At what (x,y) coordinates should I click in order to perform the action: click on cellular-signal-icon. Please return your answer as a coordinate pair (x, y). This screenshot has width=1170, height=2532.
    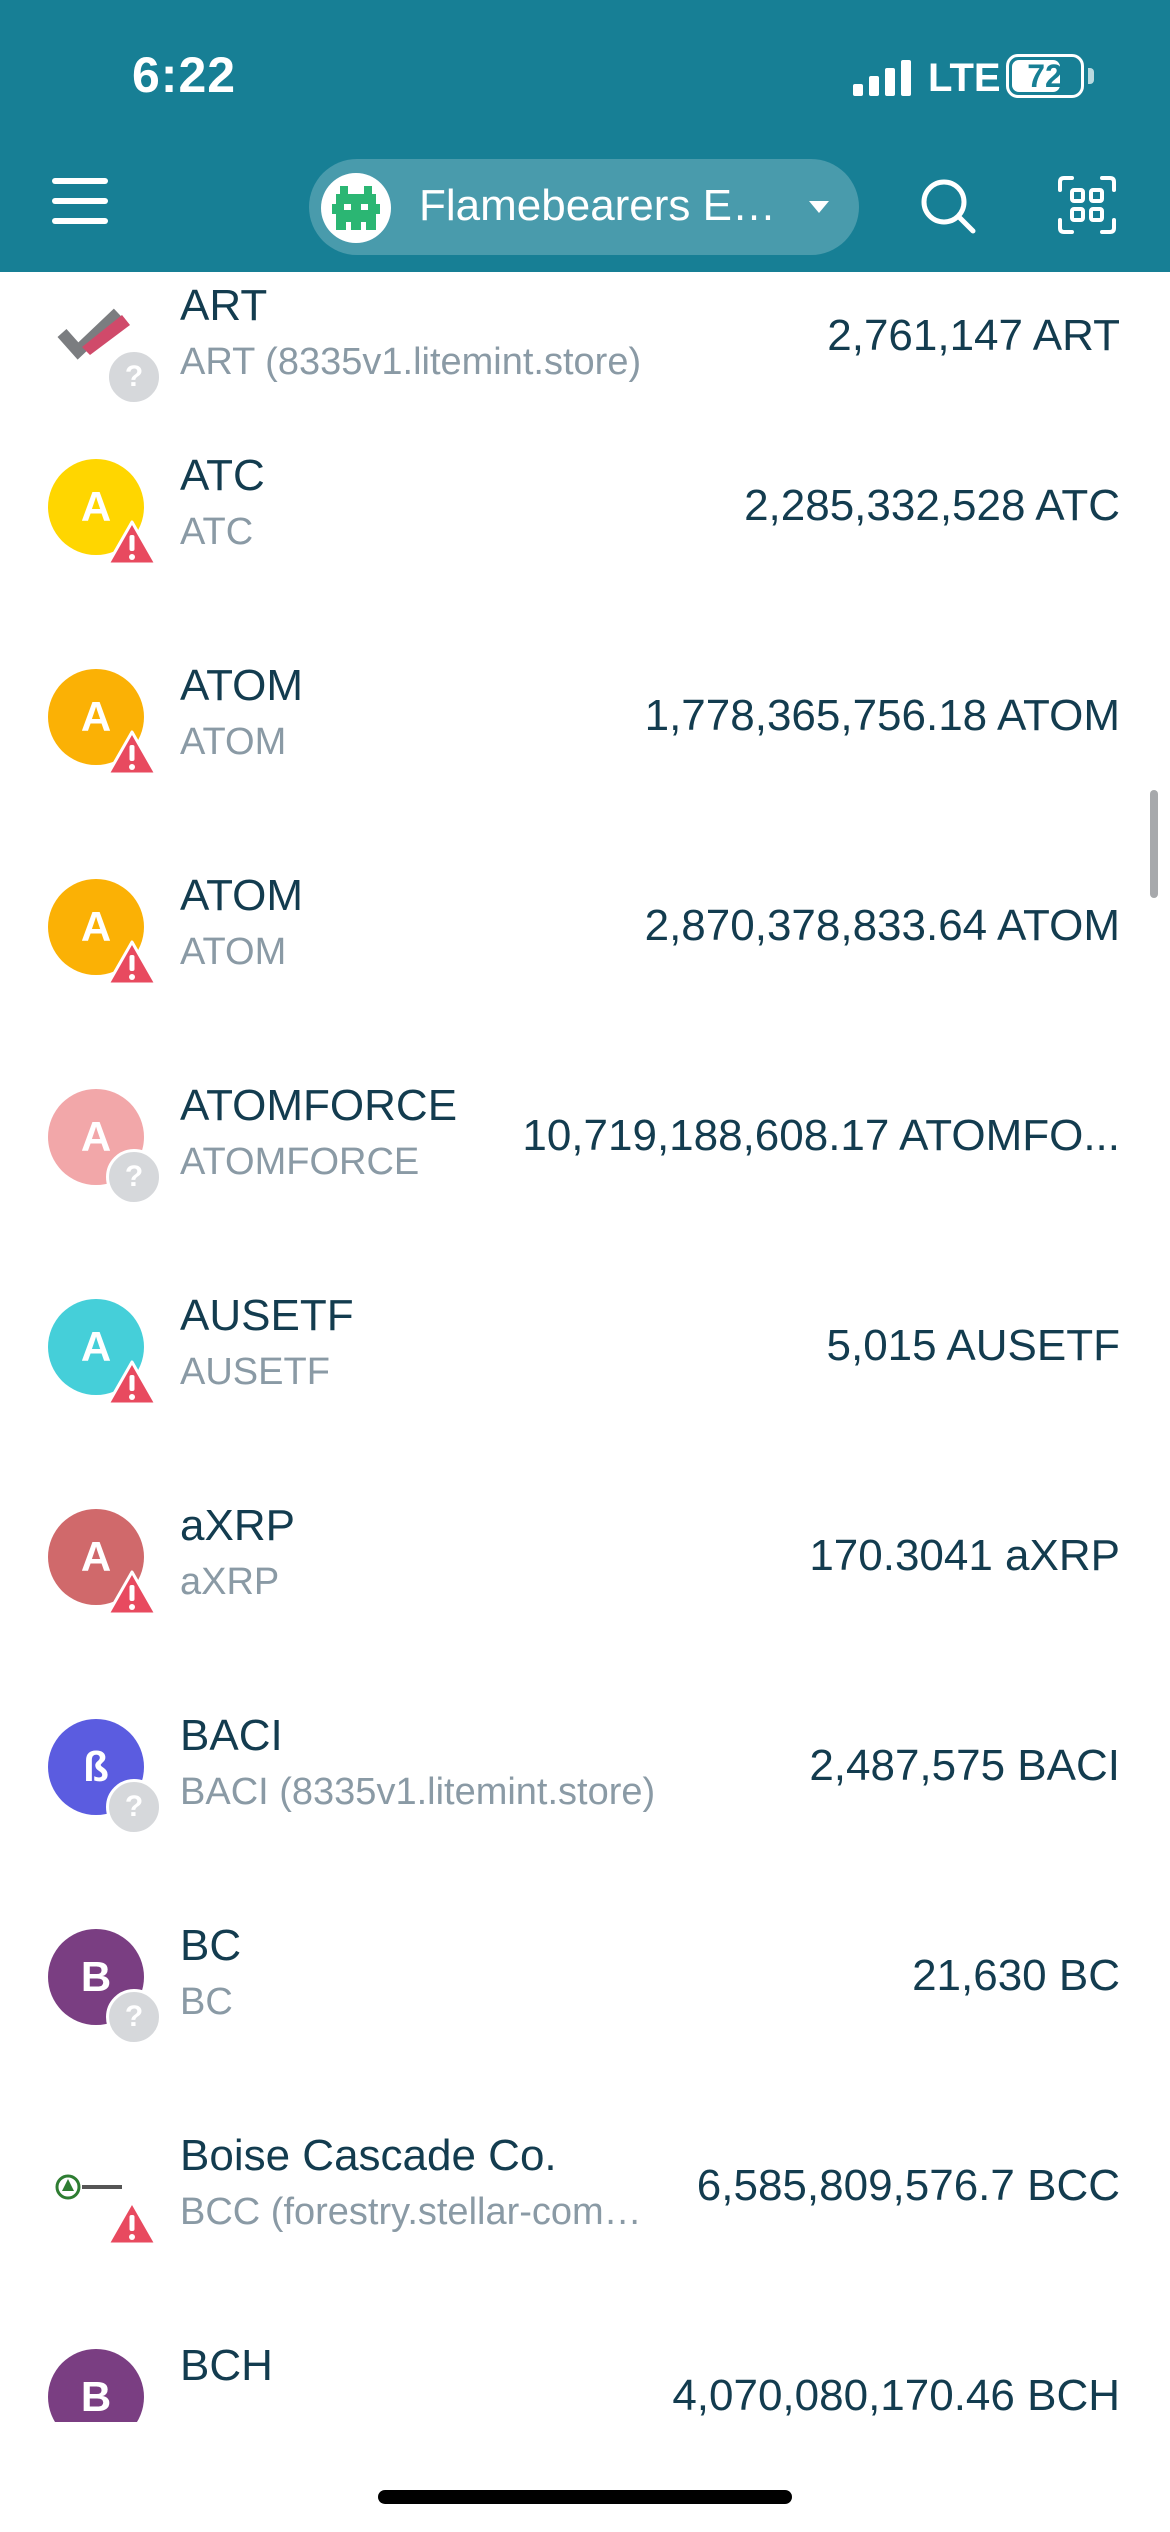
    Looking at the image, I should click on (883, 78).